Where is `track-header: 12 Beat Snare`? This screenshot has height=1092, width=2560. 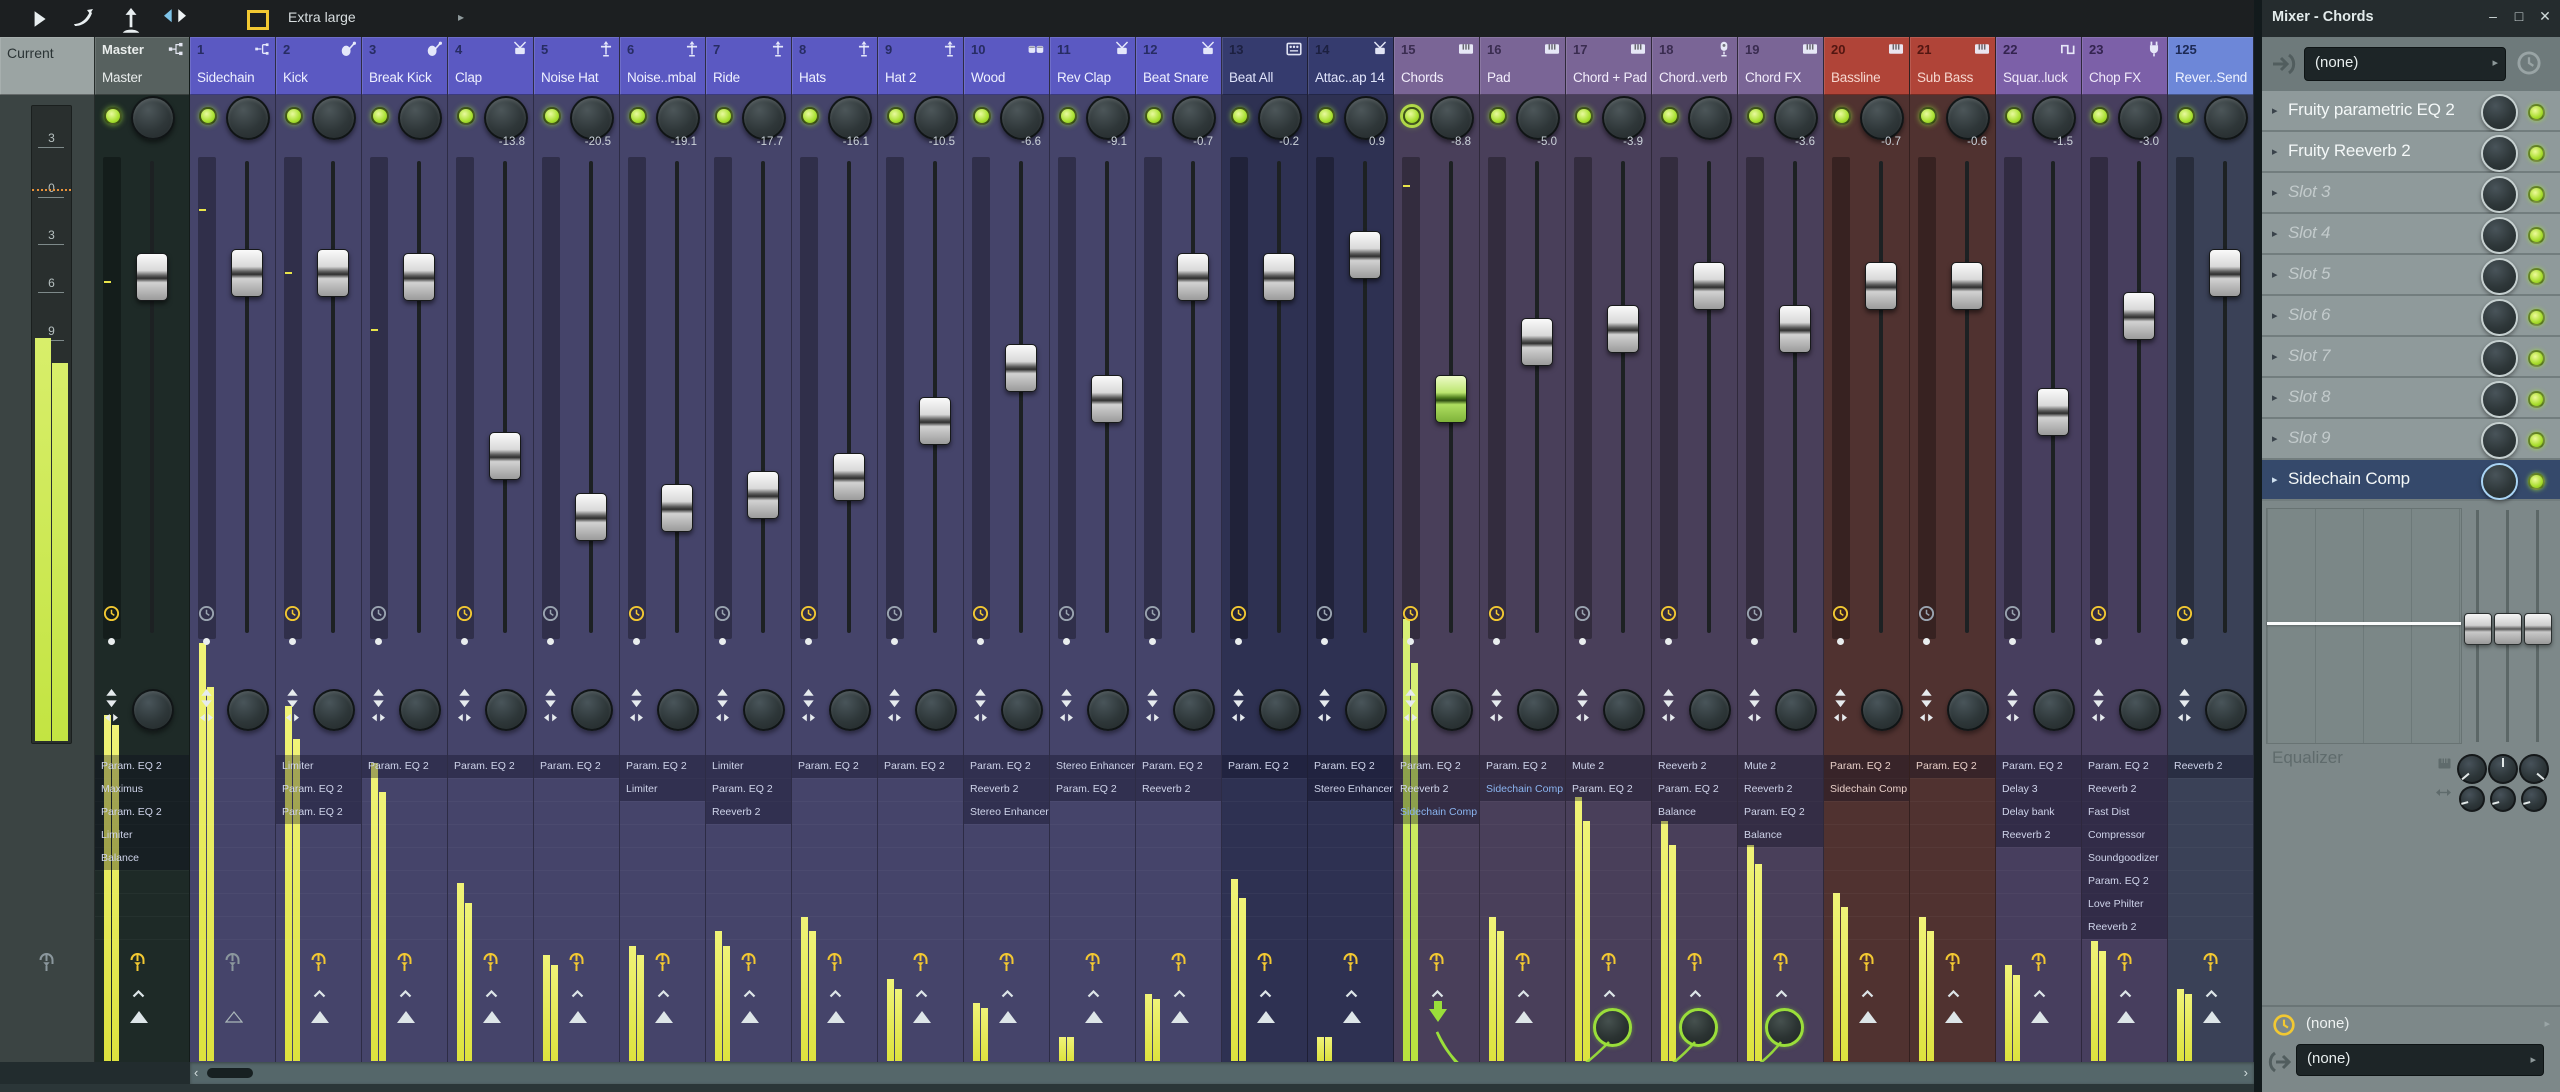
track-header: 12 Beat Snare is located at coordinates (1178, 66).